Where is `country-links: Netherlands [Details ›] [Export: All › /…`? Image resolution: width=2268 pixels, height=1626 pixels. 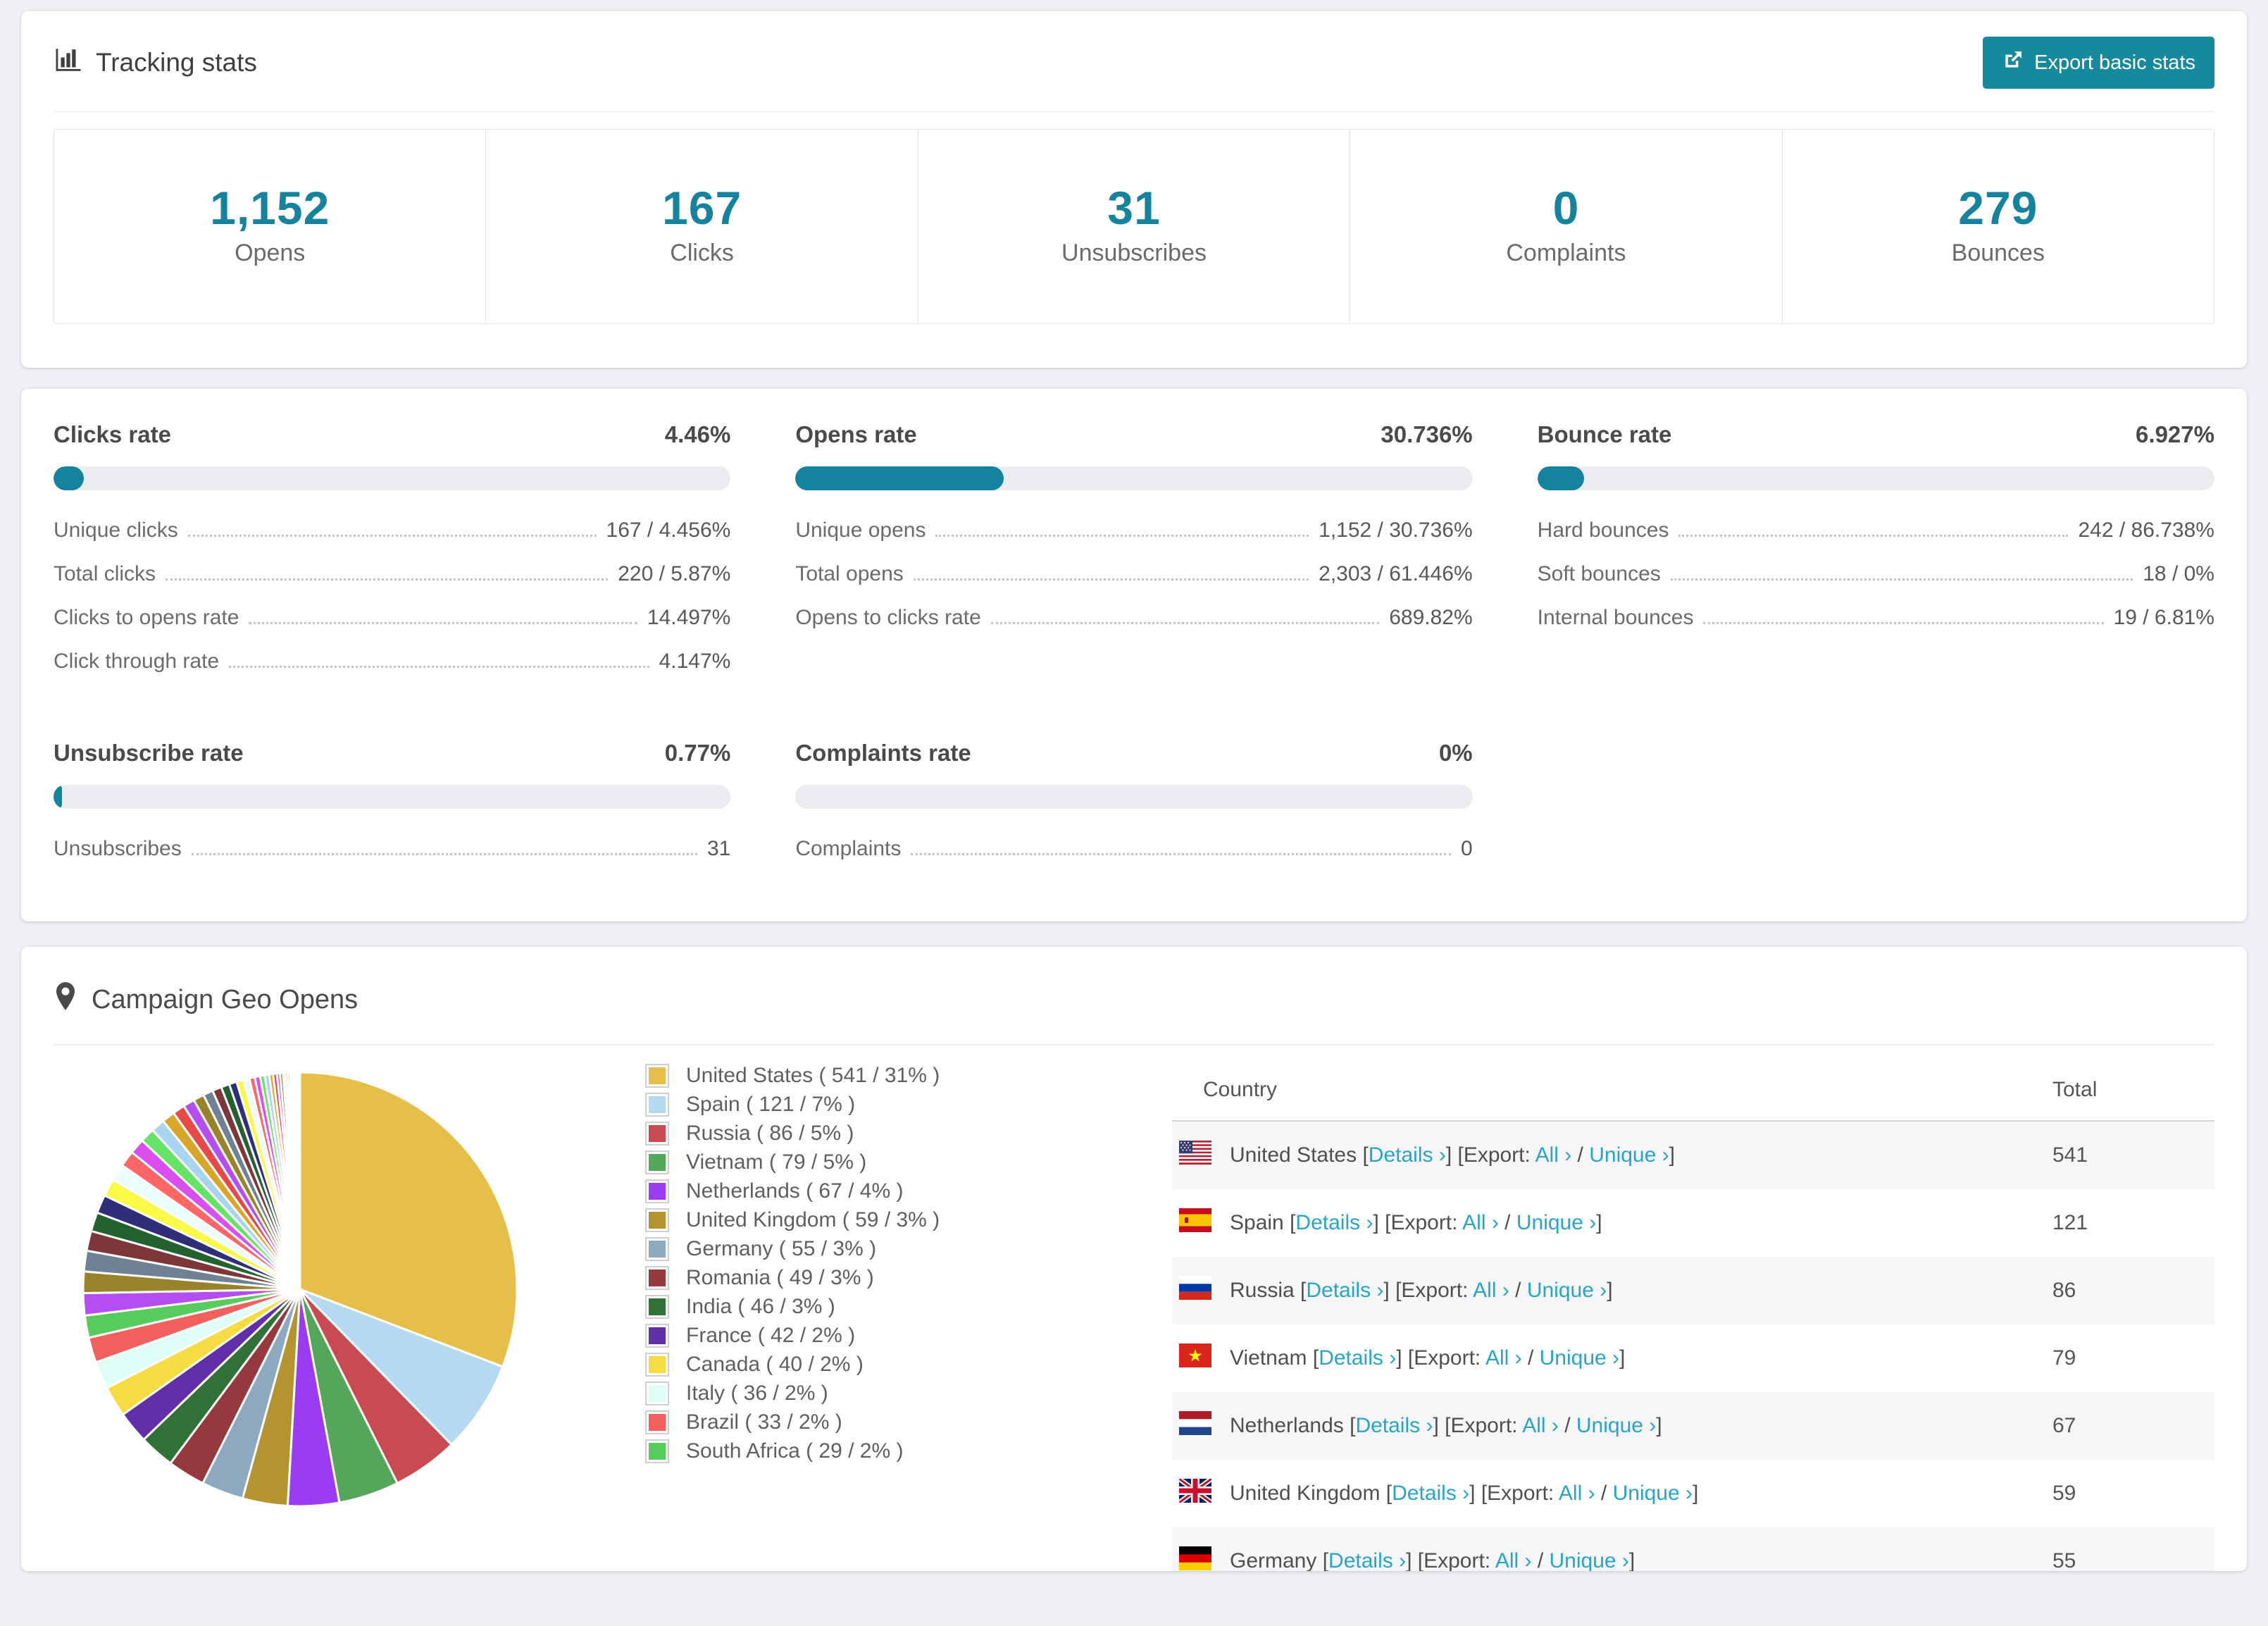 country-links: Netherlands [Details ›] [Export: All › /… is located at coordinates (1446, 1426).